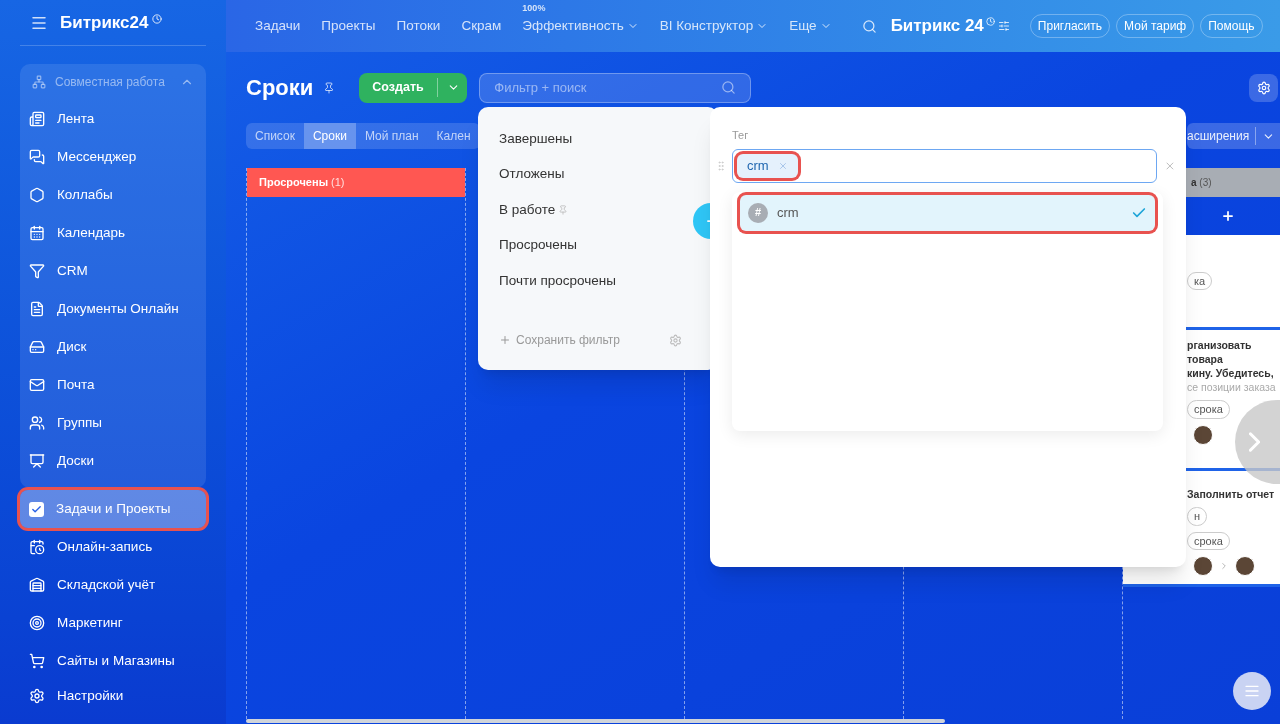  What do you see at coordinates (391, 136) in the screenshot?
I see `view-tab: Мой план` at bounding box center [391, 136].